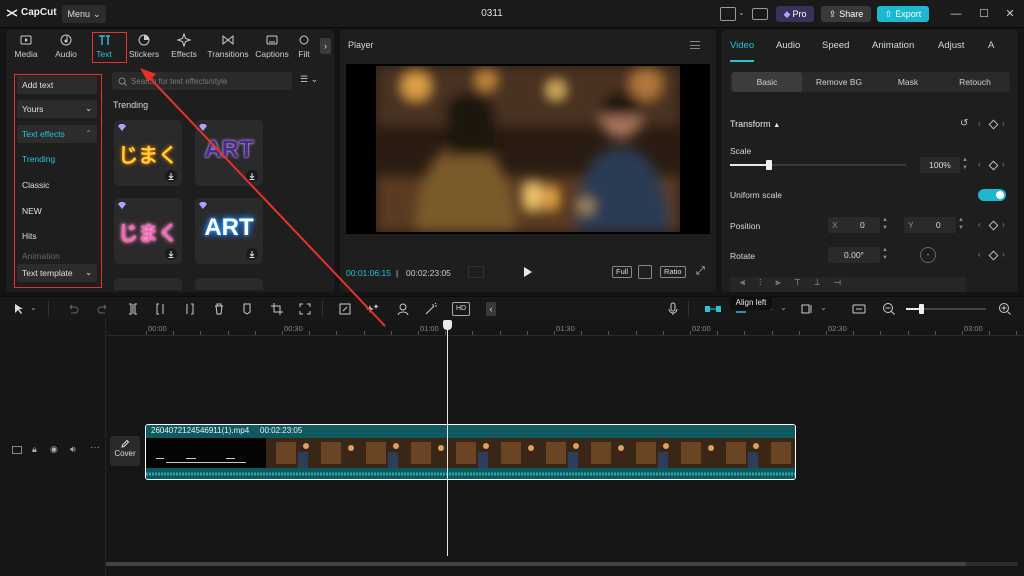 Image resolution: width=1024 pixels, height=576 pixels. What do you see at coordinates (760, 14) in the screenshot?
I see `shortcut-icon` at bounding box center [760, 14].